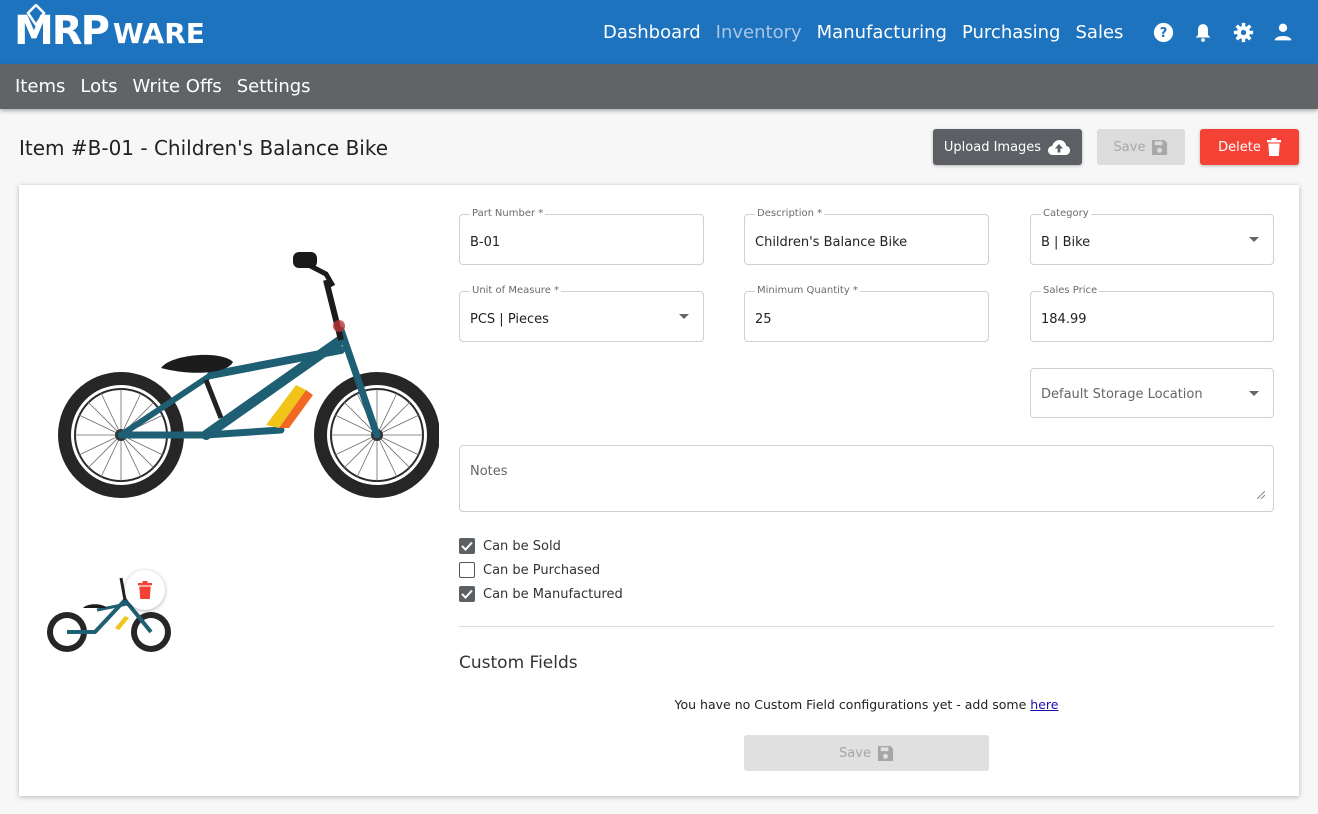 This screenshot has height=814, width=1318. I want to click on inventory-sub-nav: Items Lots Write Offs Settings, so click(659, 86).